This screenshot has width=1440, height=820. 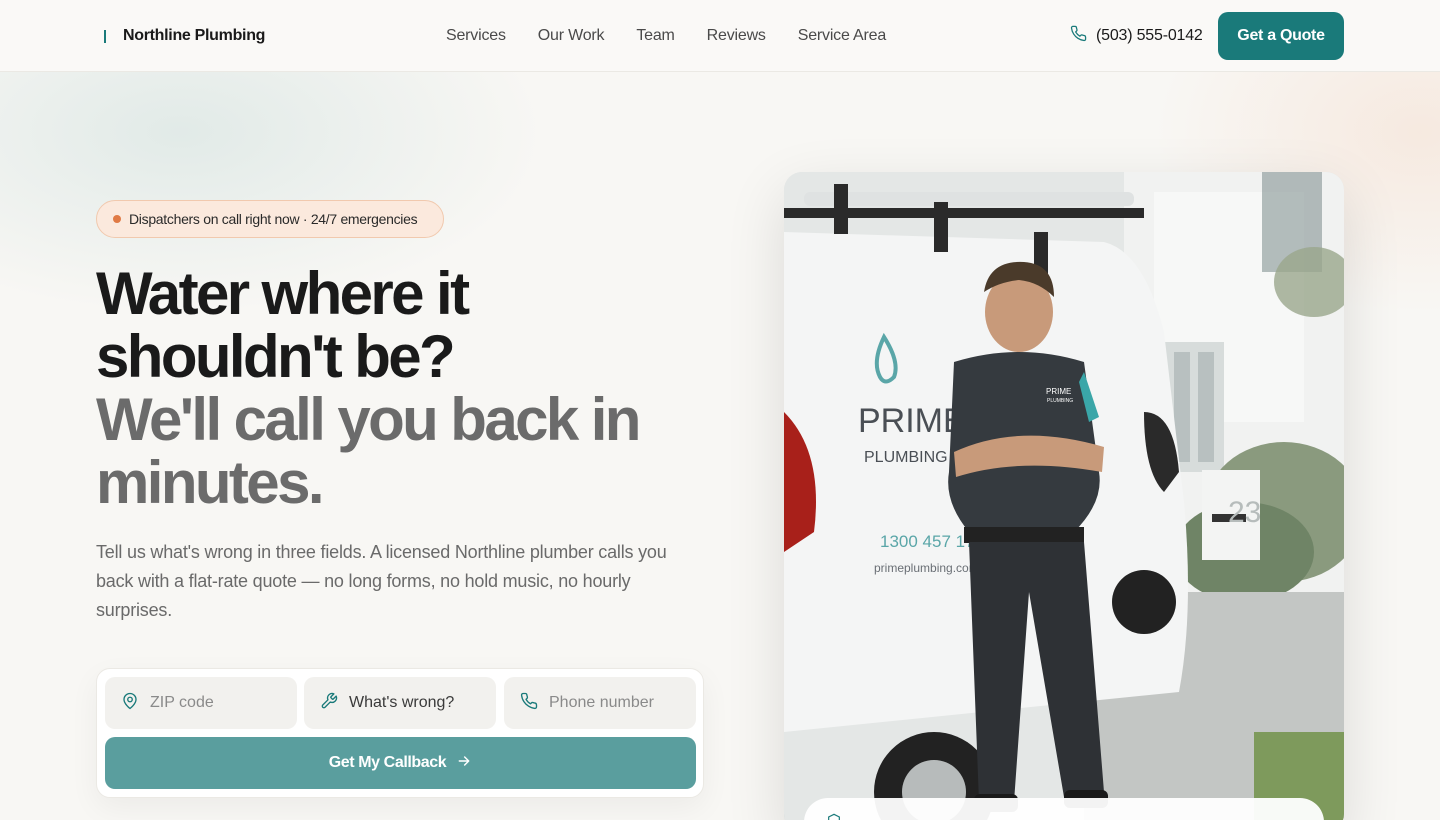 What do you see at coordinates (655, 36) in the screenshot?
I see `nav-team: Team` at bounding box center [655, 36].